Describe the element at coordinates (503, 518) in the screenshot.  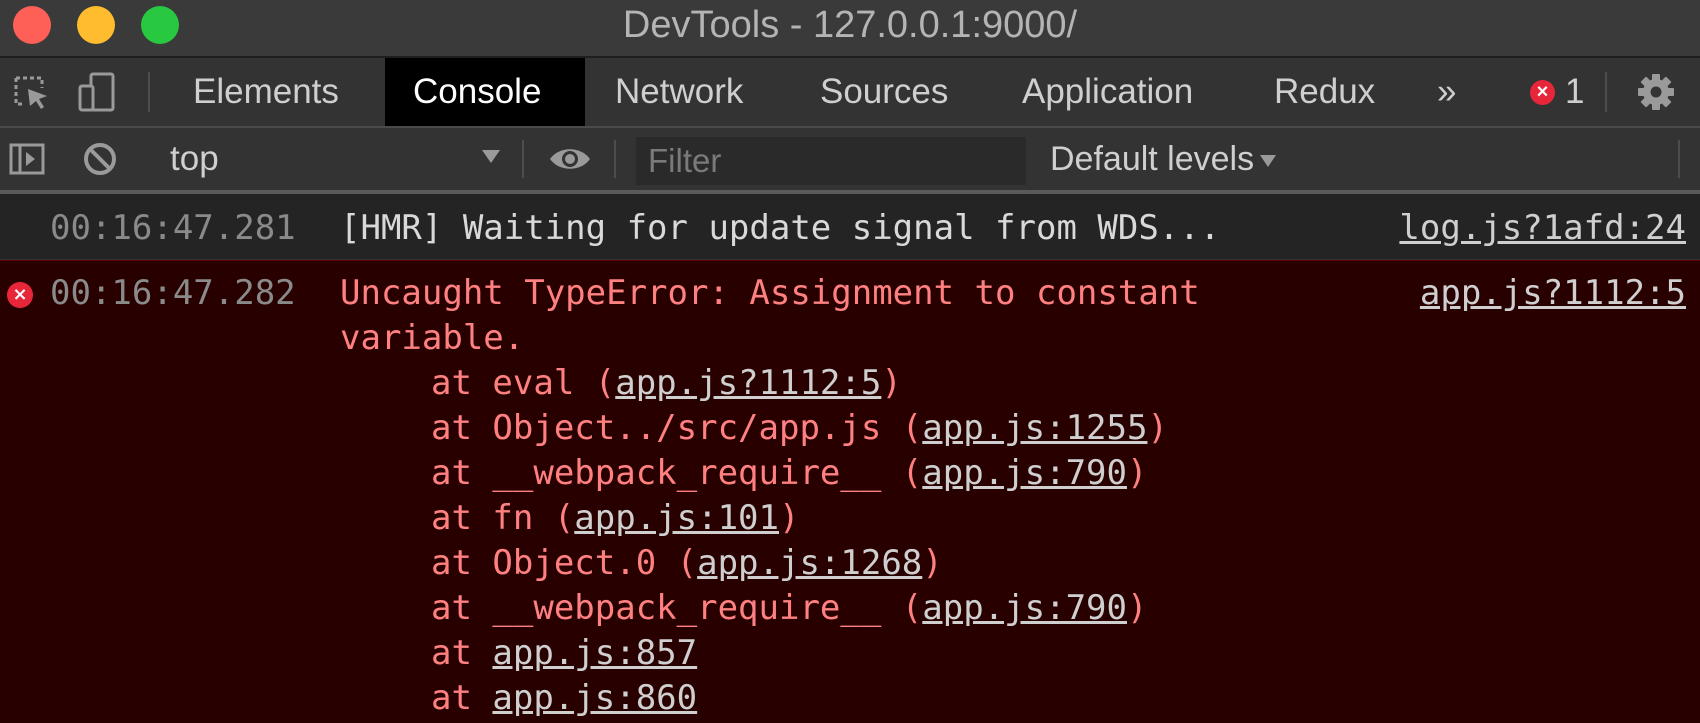
I see `stack-frame-prefix: at fn (` at that location.